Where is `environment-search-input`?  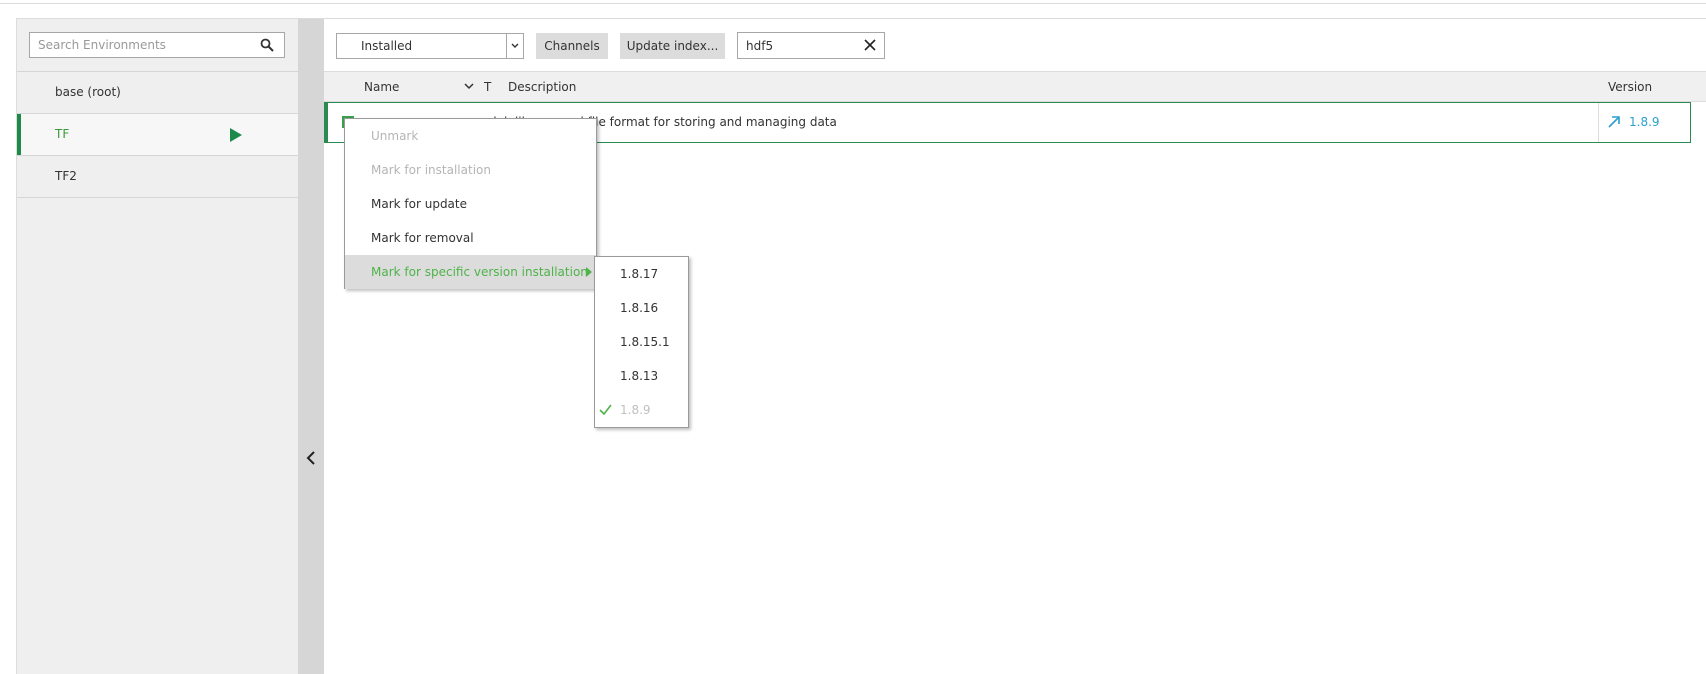
environment-search-input is located at coordinates (143, 45).